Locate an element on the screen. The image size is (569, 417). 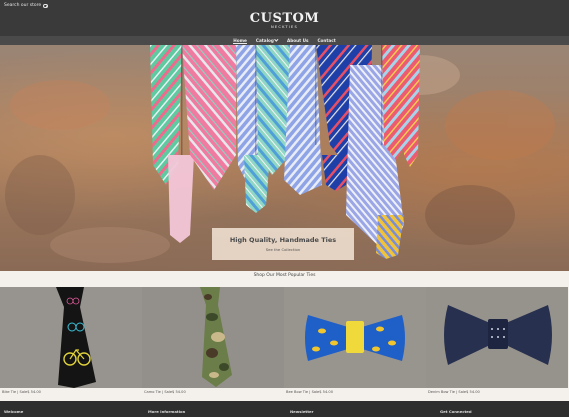
footer-heading-newsletter: Newsletter is located at coordinates (302, 411).